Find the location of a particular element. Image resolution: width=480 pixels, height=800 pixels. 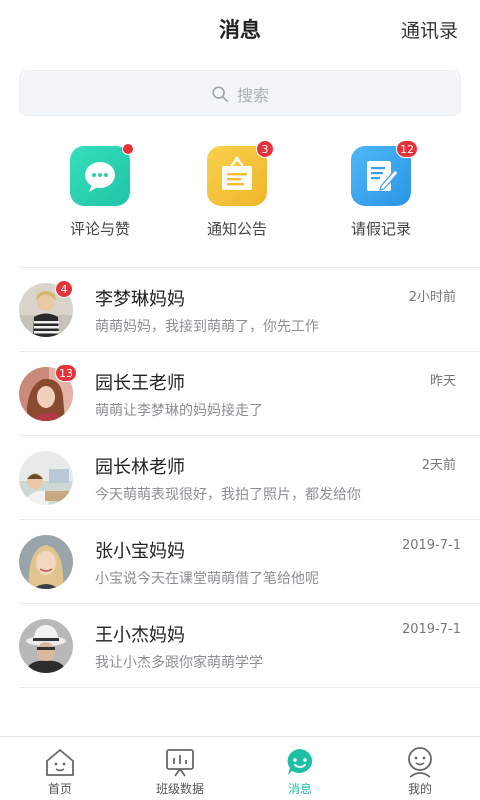

header: 消息 通讯录 is located at coordinates (240, 29).